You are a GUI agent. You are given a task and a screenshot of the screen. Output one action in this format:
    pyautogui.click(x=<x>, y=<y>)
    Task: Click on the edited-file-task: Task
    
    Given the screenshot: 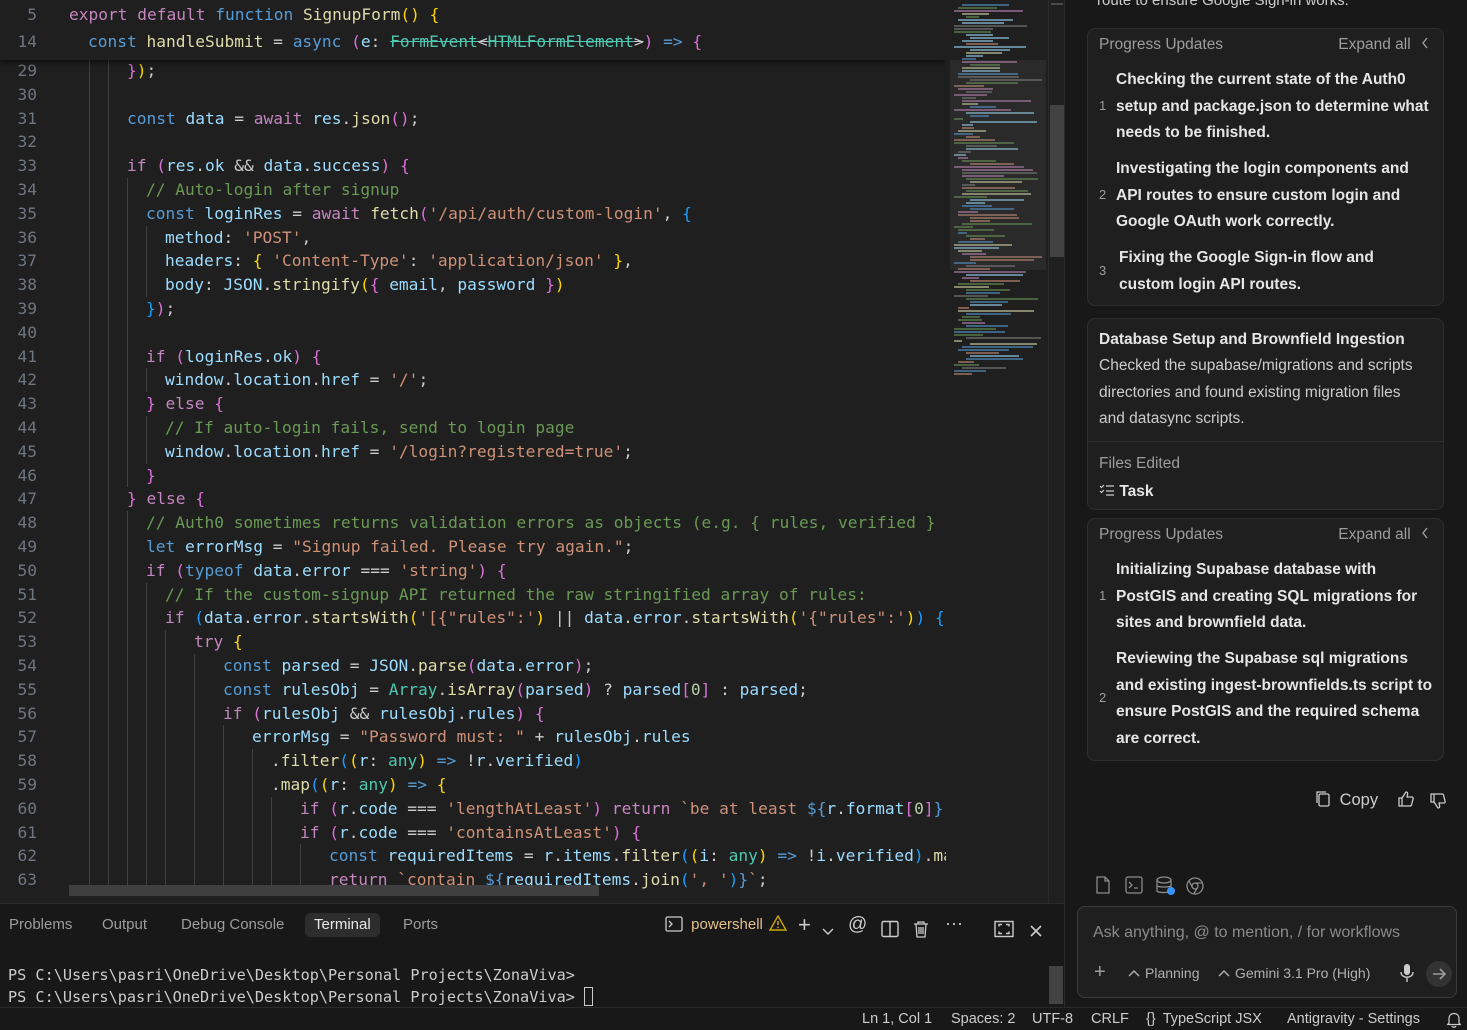 What is the action you would take?
    pyautogui.click(x=1126, y=492)
    